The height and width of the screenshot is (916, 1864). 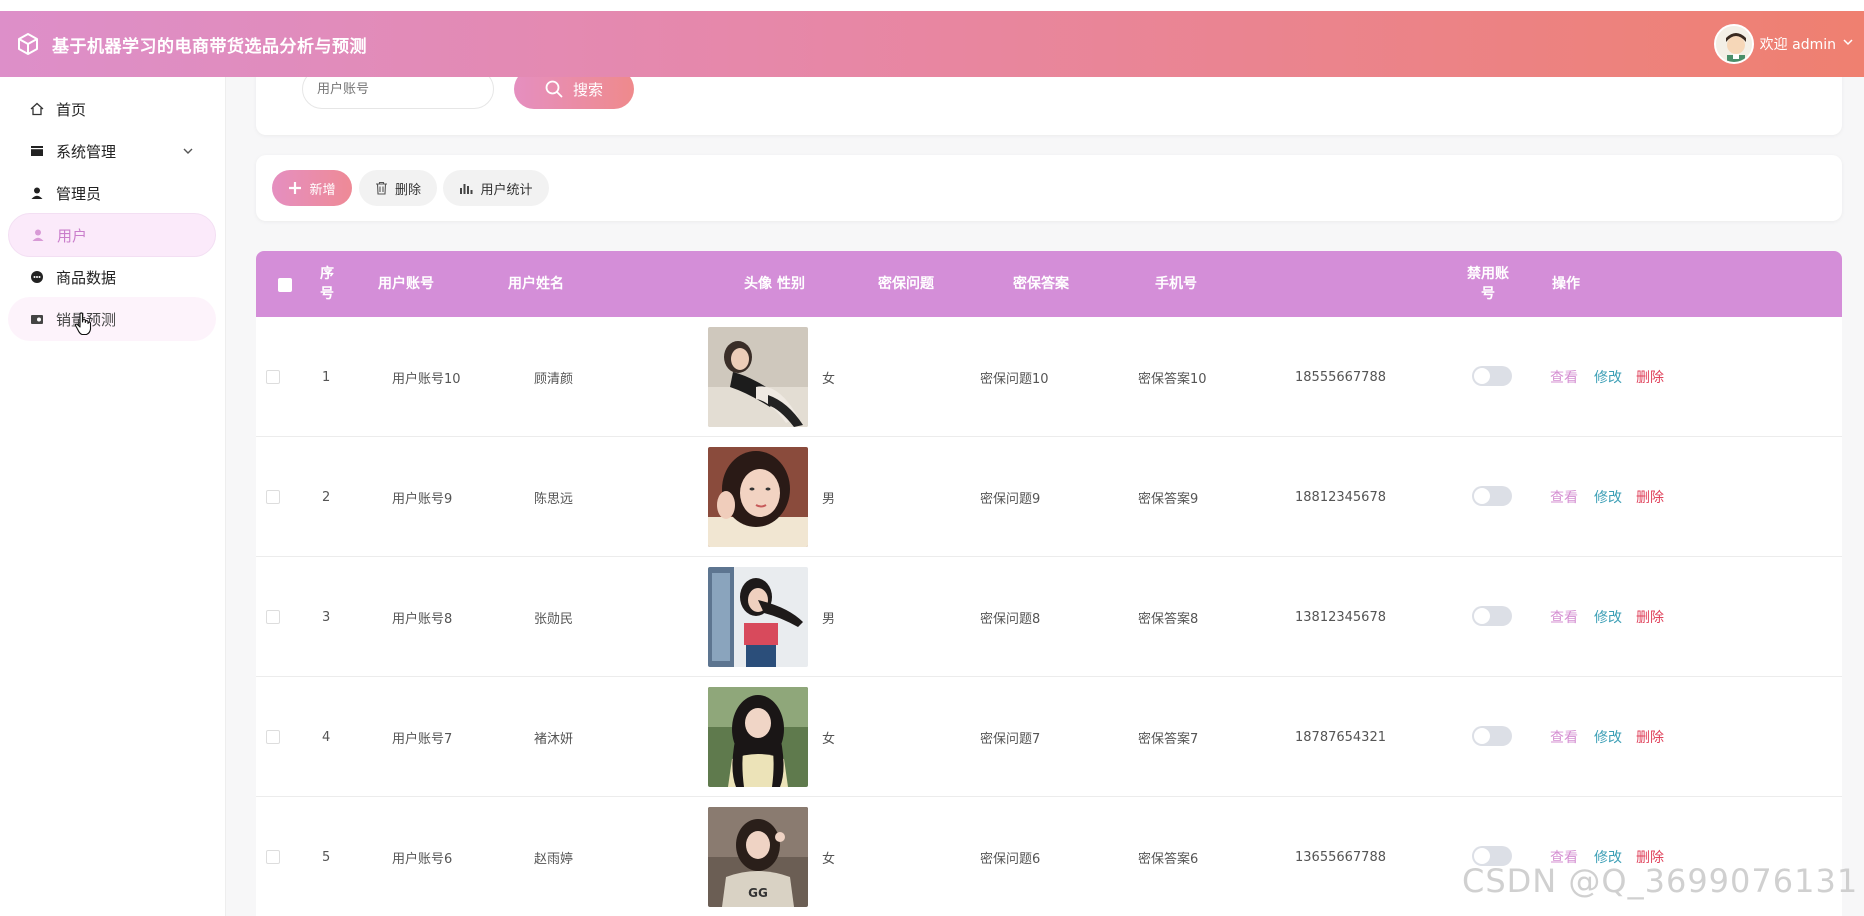 What do you see at coordinates (86, 277) in the screenshot?
I see `sidebar-item-label: 商品数据` at bounding box center [86, 277].